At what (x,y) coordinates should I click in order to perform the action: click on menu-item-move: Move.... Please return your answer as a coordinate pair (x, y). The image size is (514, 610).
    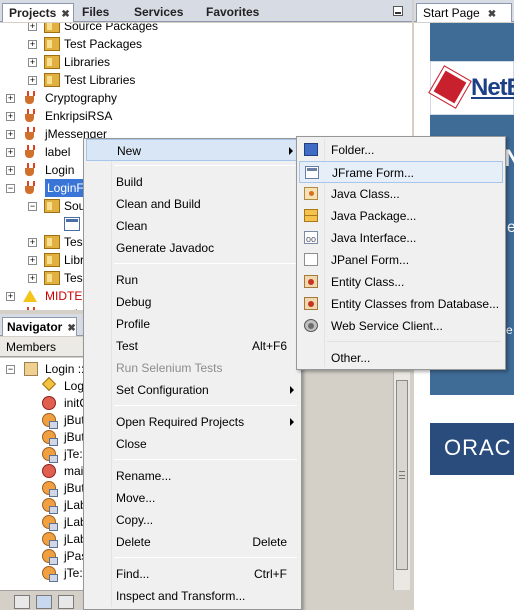
    Looking at the image, I should click on (192, 498).